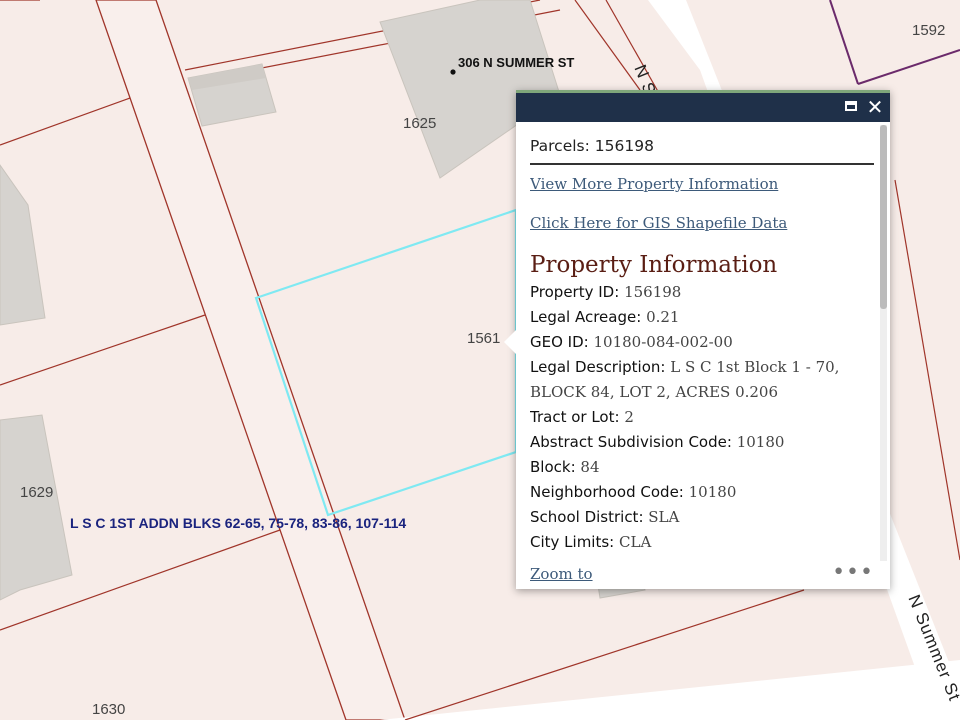 This screenshot has height=720, width=960. I want to click on field-value: 84, so click(590, 467).